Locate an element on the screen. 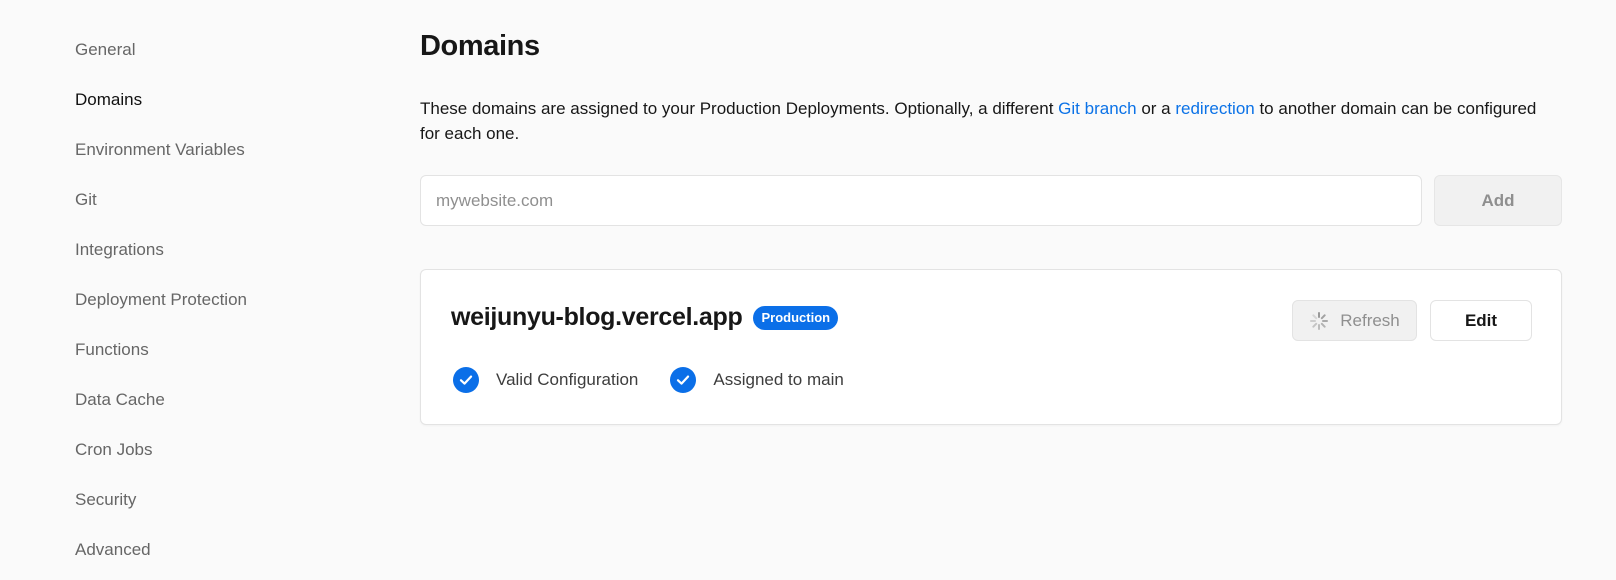 The width and height of the screenshot is (1616, 580). page-title: Domains is located at coordinates (480, 46).